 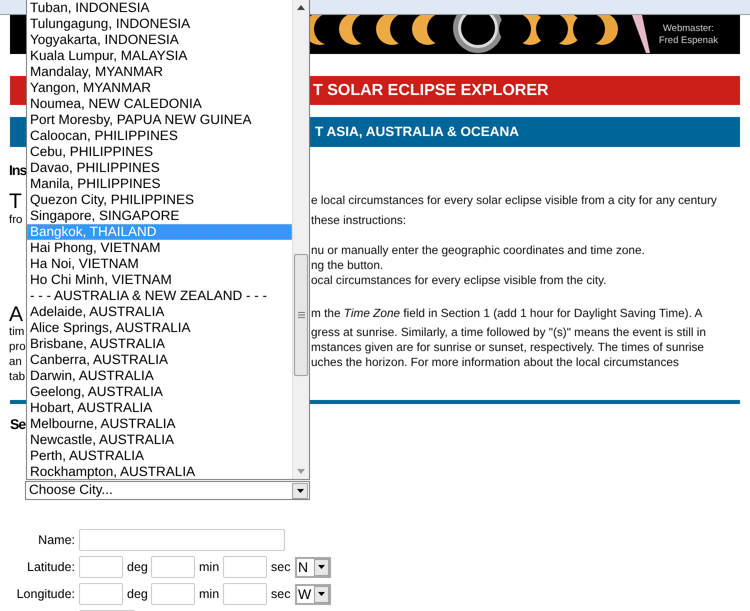 What do you see at coordinates (15, 362) in the screenshot?
I see `paragraph-text: an` at bounding box center [15, 362].